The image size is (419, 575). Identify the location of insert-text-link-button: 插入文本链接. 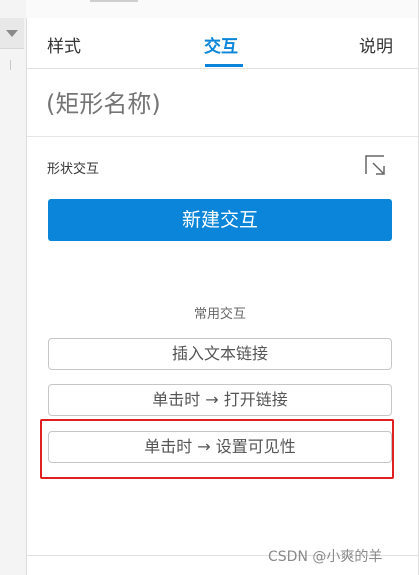
(220, 354).